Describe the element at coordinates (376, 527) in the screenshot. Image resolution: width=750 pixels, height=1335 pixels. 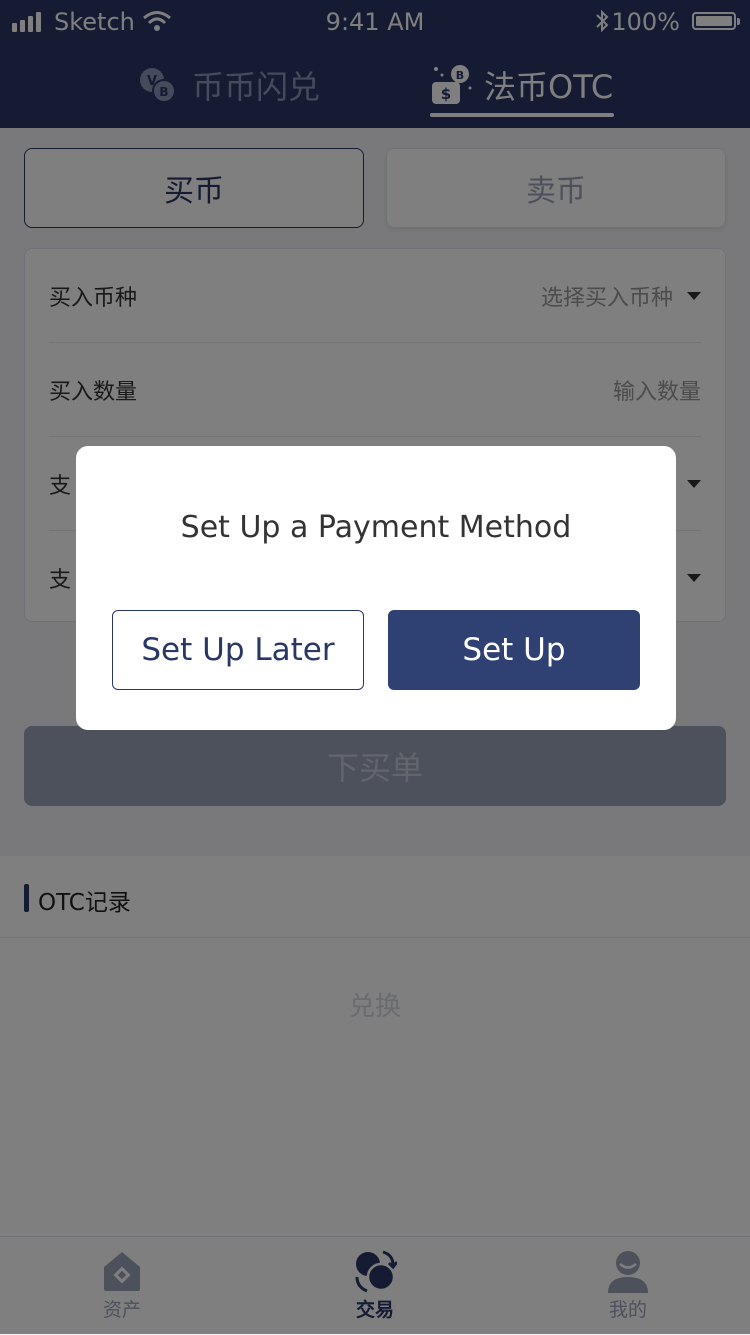
I see `dialog-title: Set Up a Payment Method` at that location.